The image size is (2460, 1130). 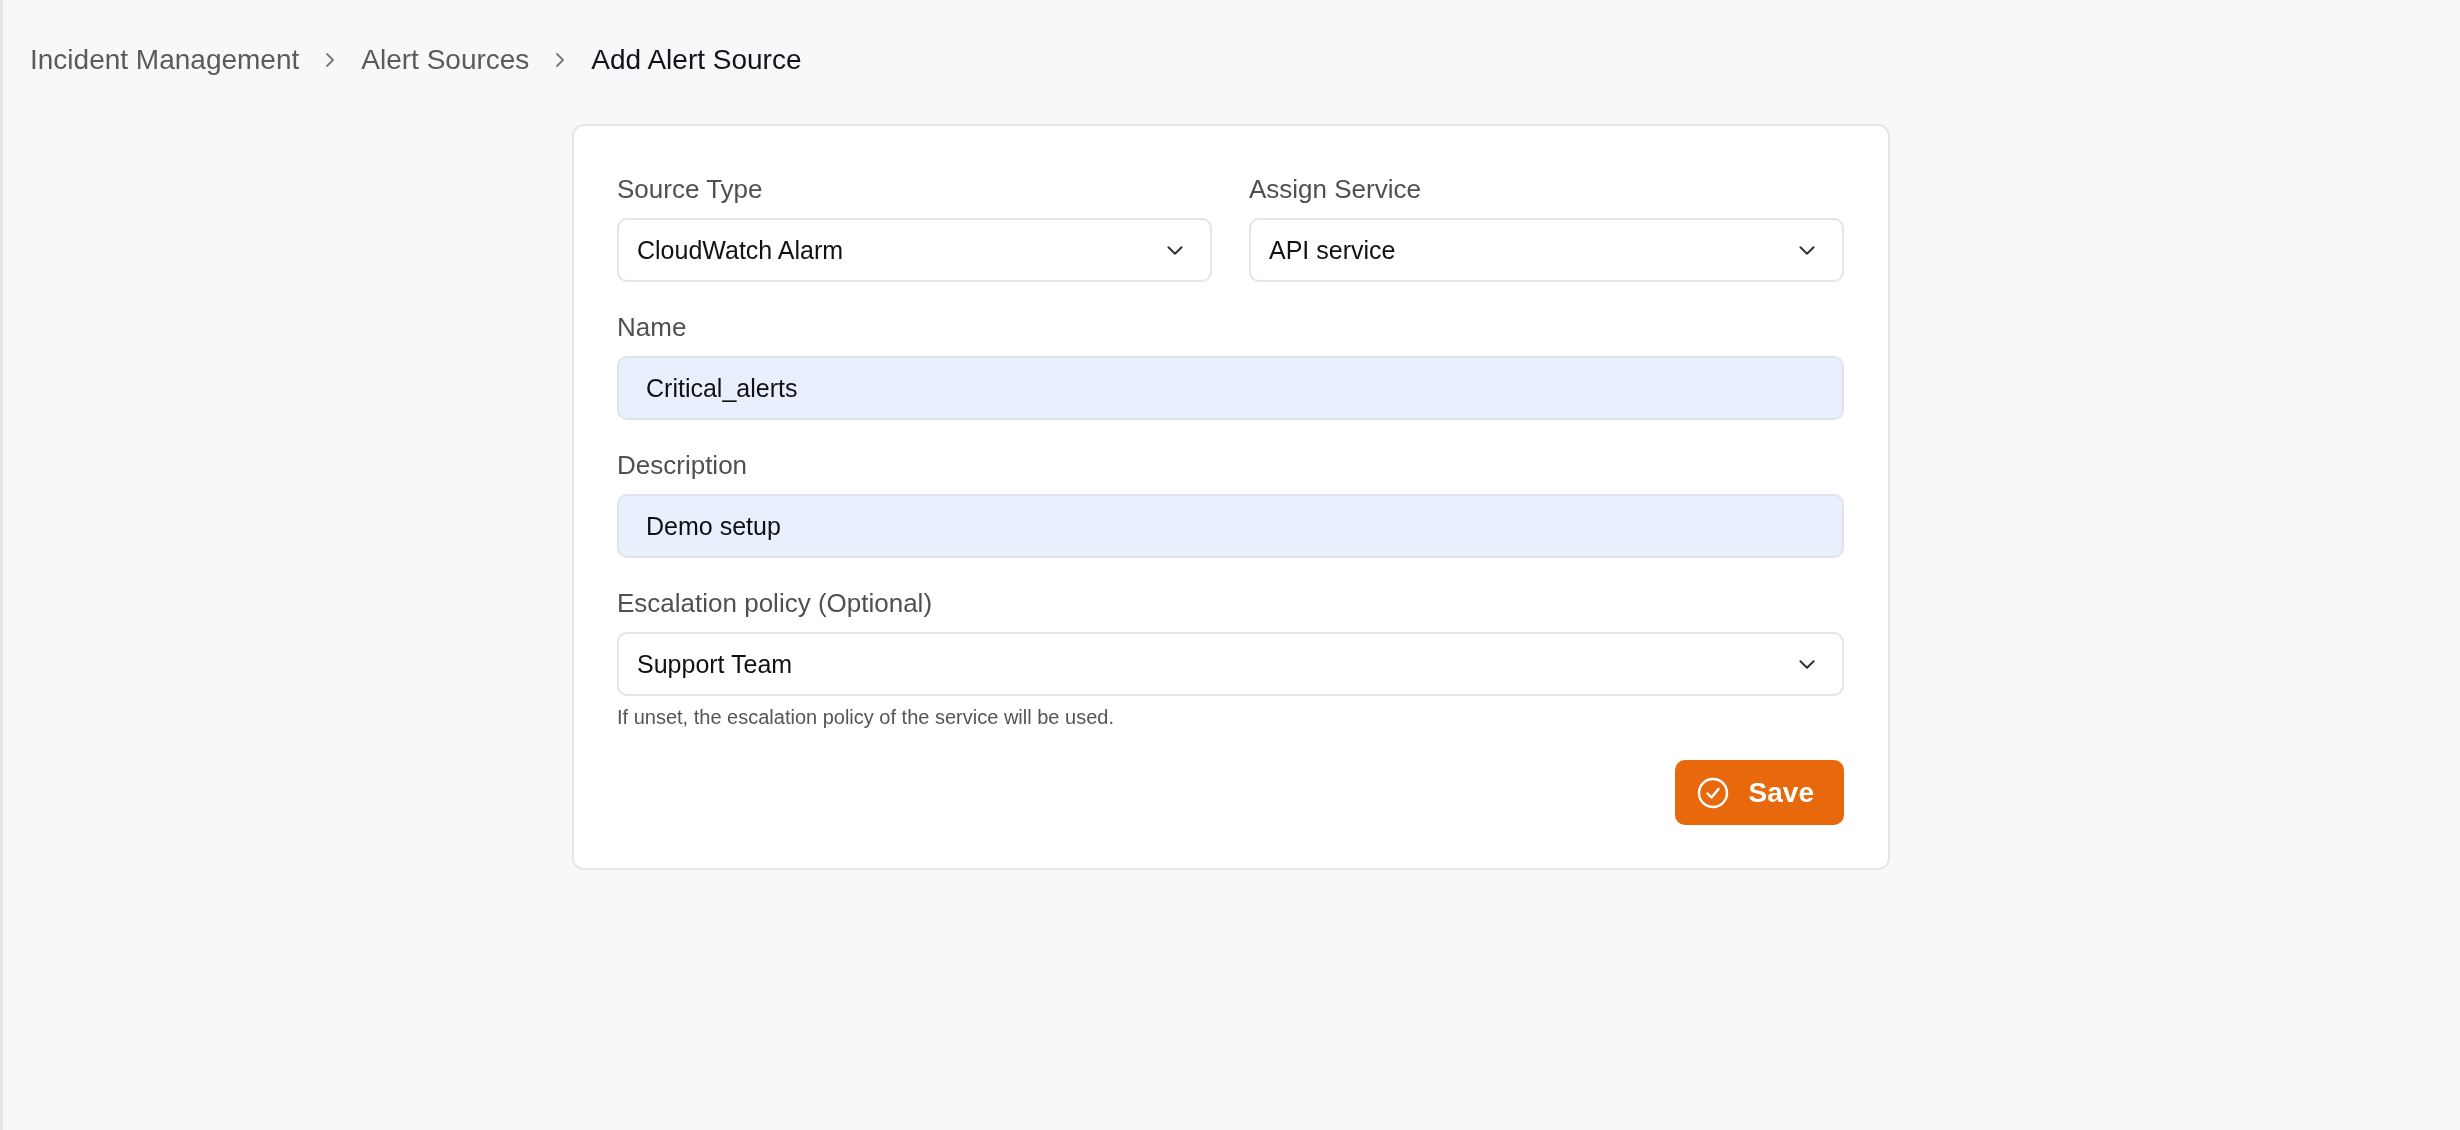 I want to click on breadcrumb-current: Add Alert Source, so click(x=696, y=60).